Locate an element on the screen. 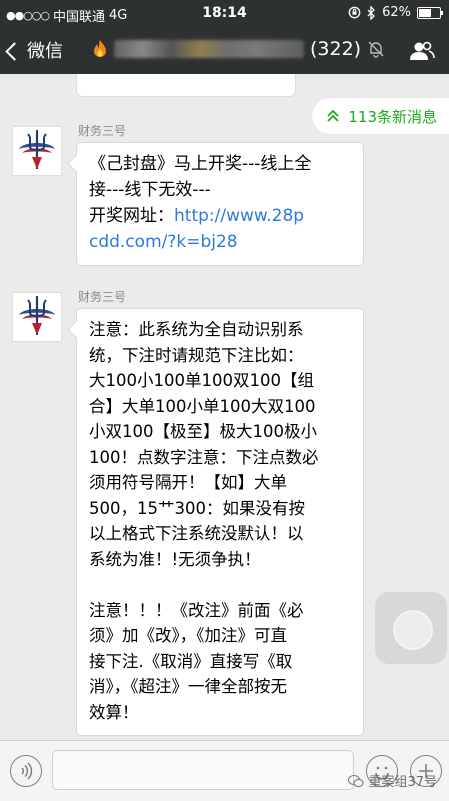  back-button: 微信 is located at coordinates (34, 50).